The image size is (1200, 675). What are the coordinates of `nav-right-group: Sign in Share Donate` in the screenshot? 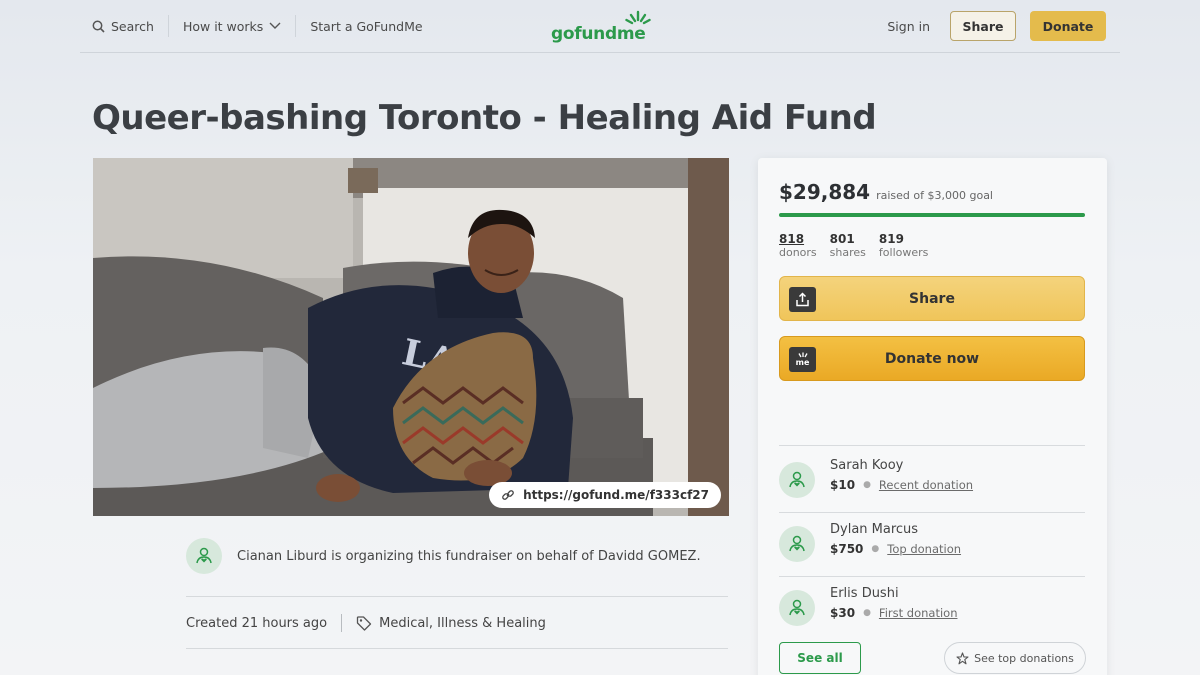 It's located at (996, 26).